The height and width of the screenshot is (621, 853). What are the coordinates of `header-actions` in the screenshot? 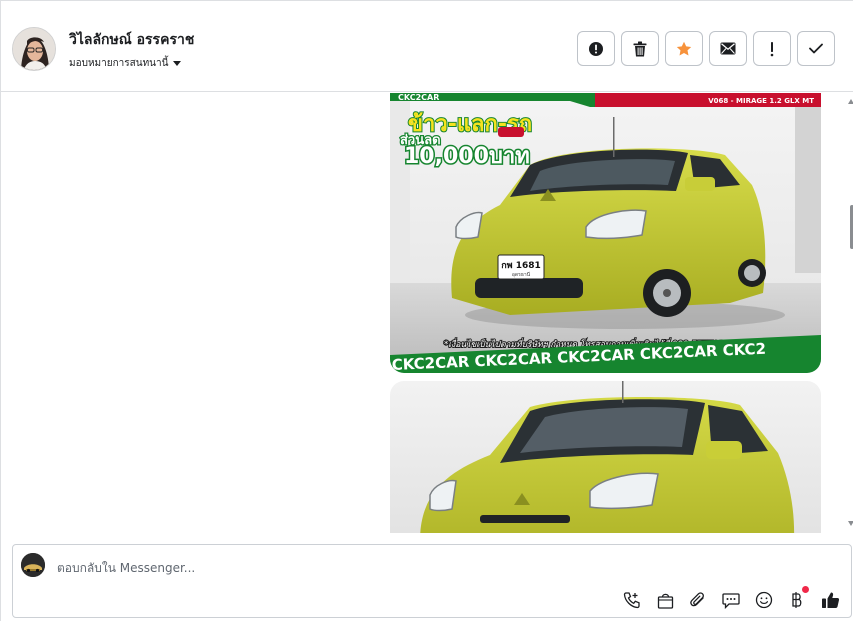 It's located at (706, 48).